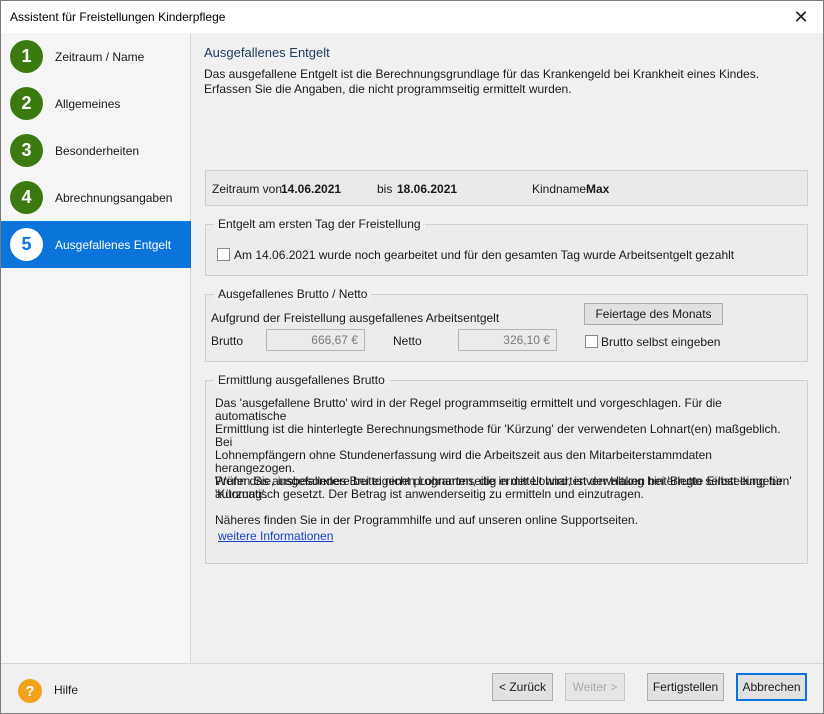  Describe the element at coordinates (653, 314) in the screenshot. I see `holidays-of-month-button: Feiertage des Monats` at that location.